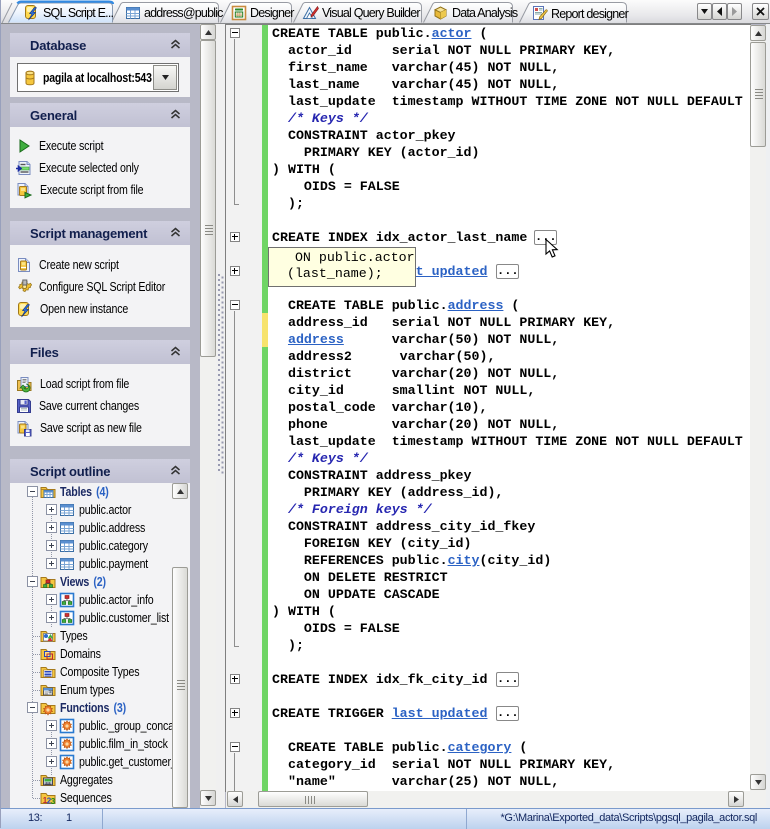 Image resolution: width=770 pixels, height=829 pixels. What do you see at coordinates (53, 801) in the screenshot?
I see `svg-text: 3` at bounding box center [53, 801].